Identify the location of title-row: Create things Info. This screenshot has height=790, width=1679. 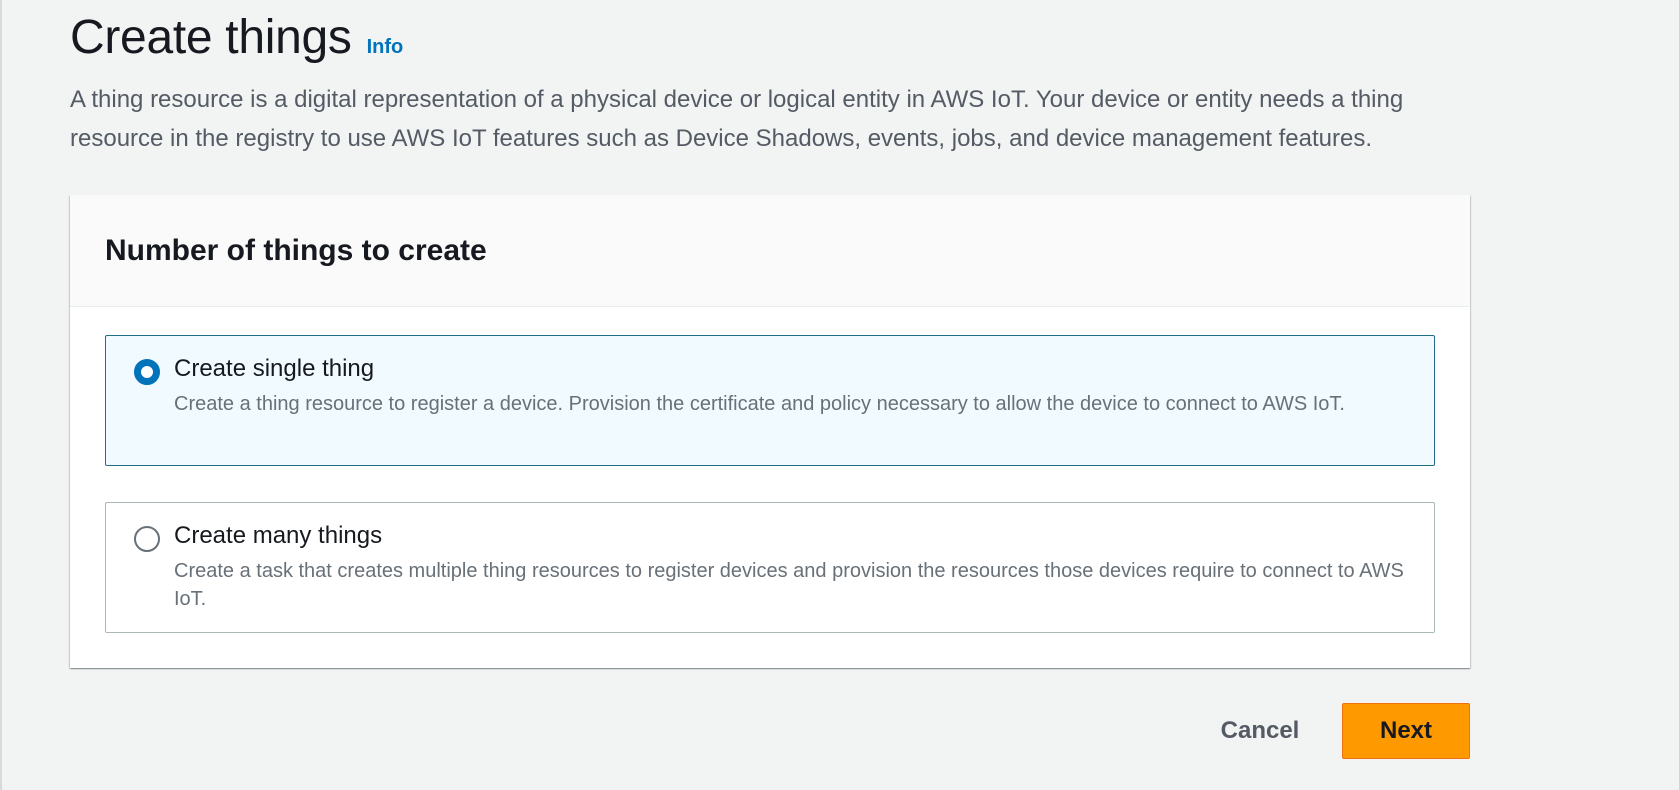
(770, 38).